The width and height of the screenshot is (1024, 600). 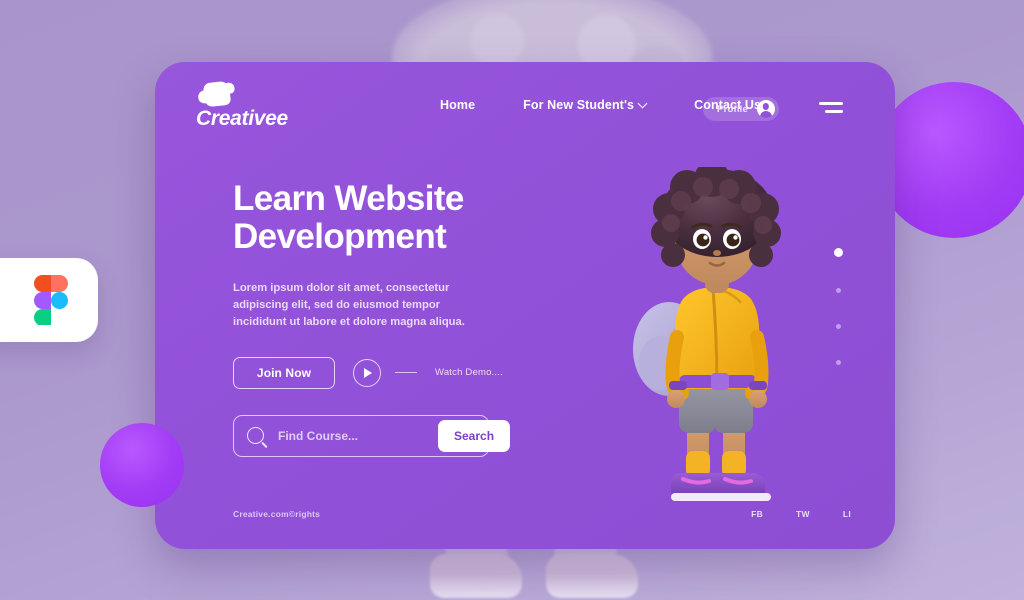 I want to click on social-link-linkedin: LI, so click(x=847, y=514).